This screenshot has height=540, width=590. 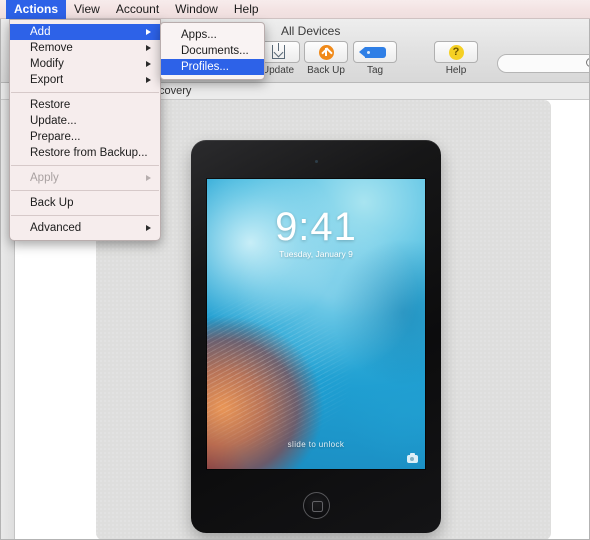 What do you see at coordinates (44, 178) in the screenshot?
I see `menu-item-apply-label: Apply` at bounding box center [44, 178].